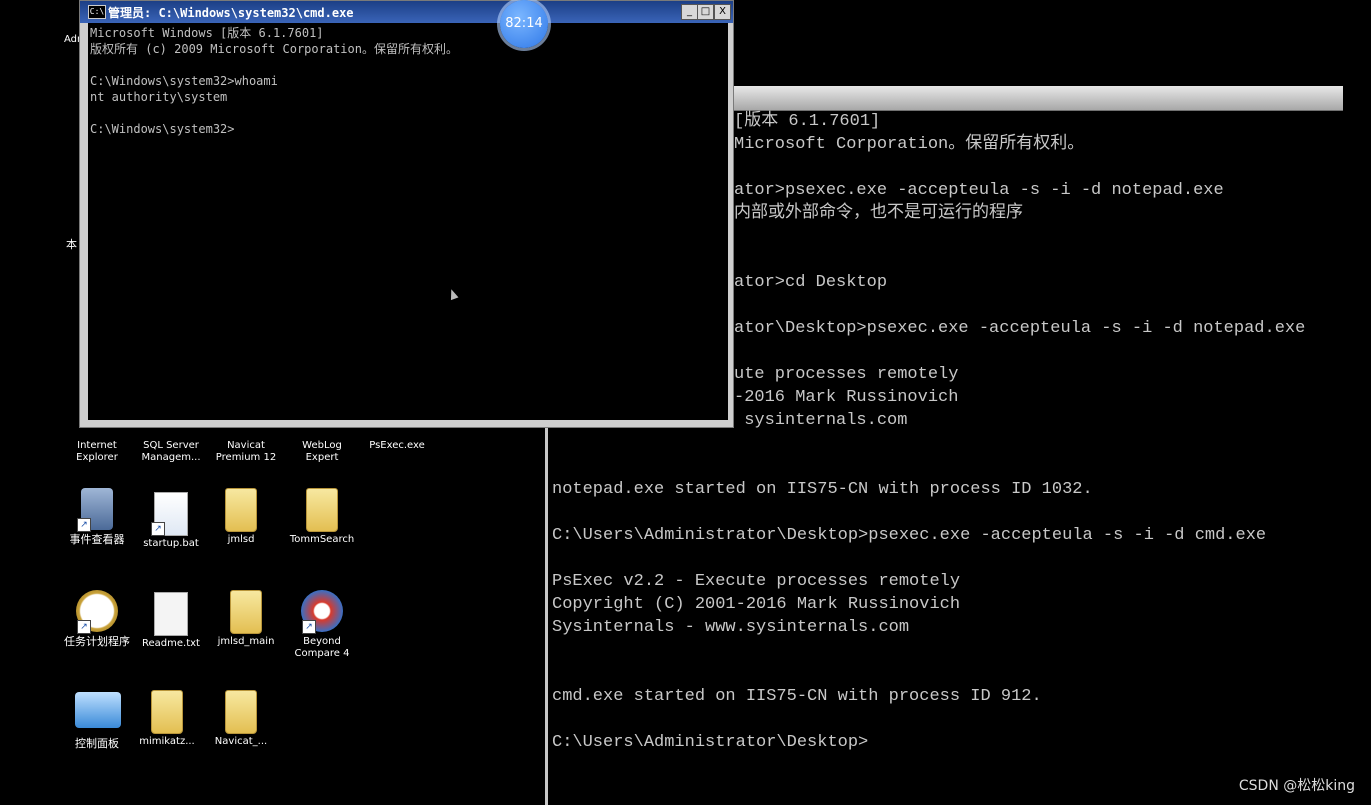  I want to click on icon-label: Beyond Compare 4, so click(322, 647).